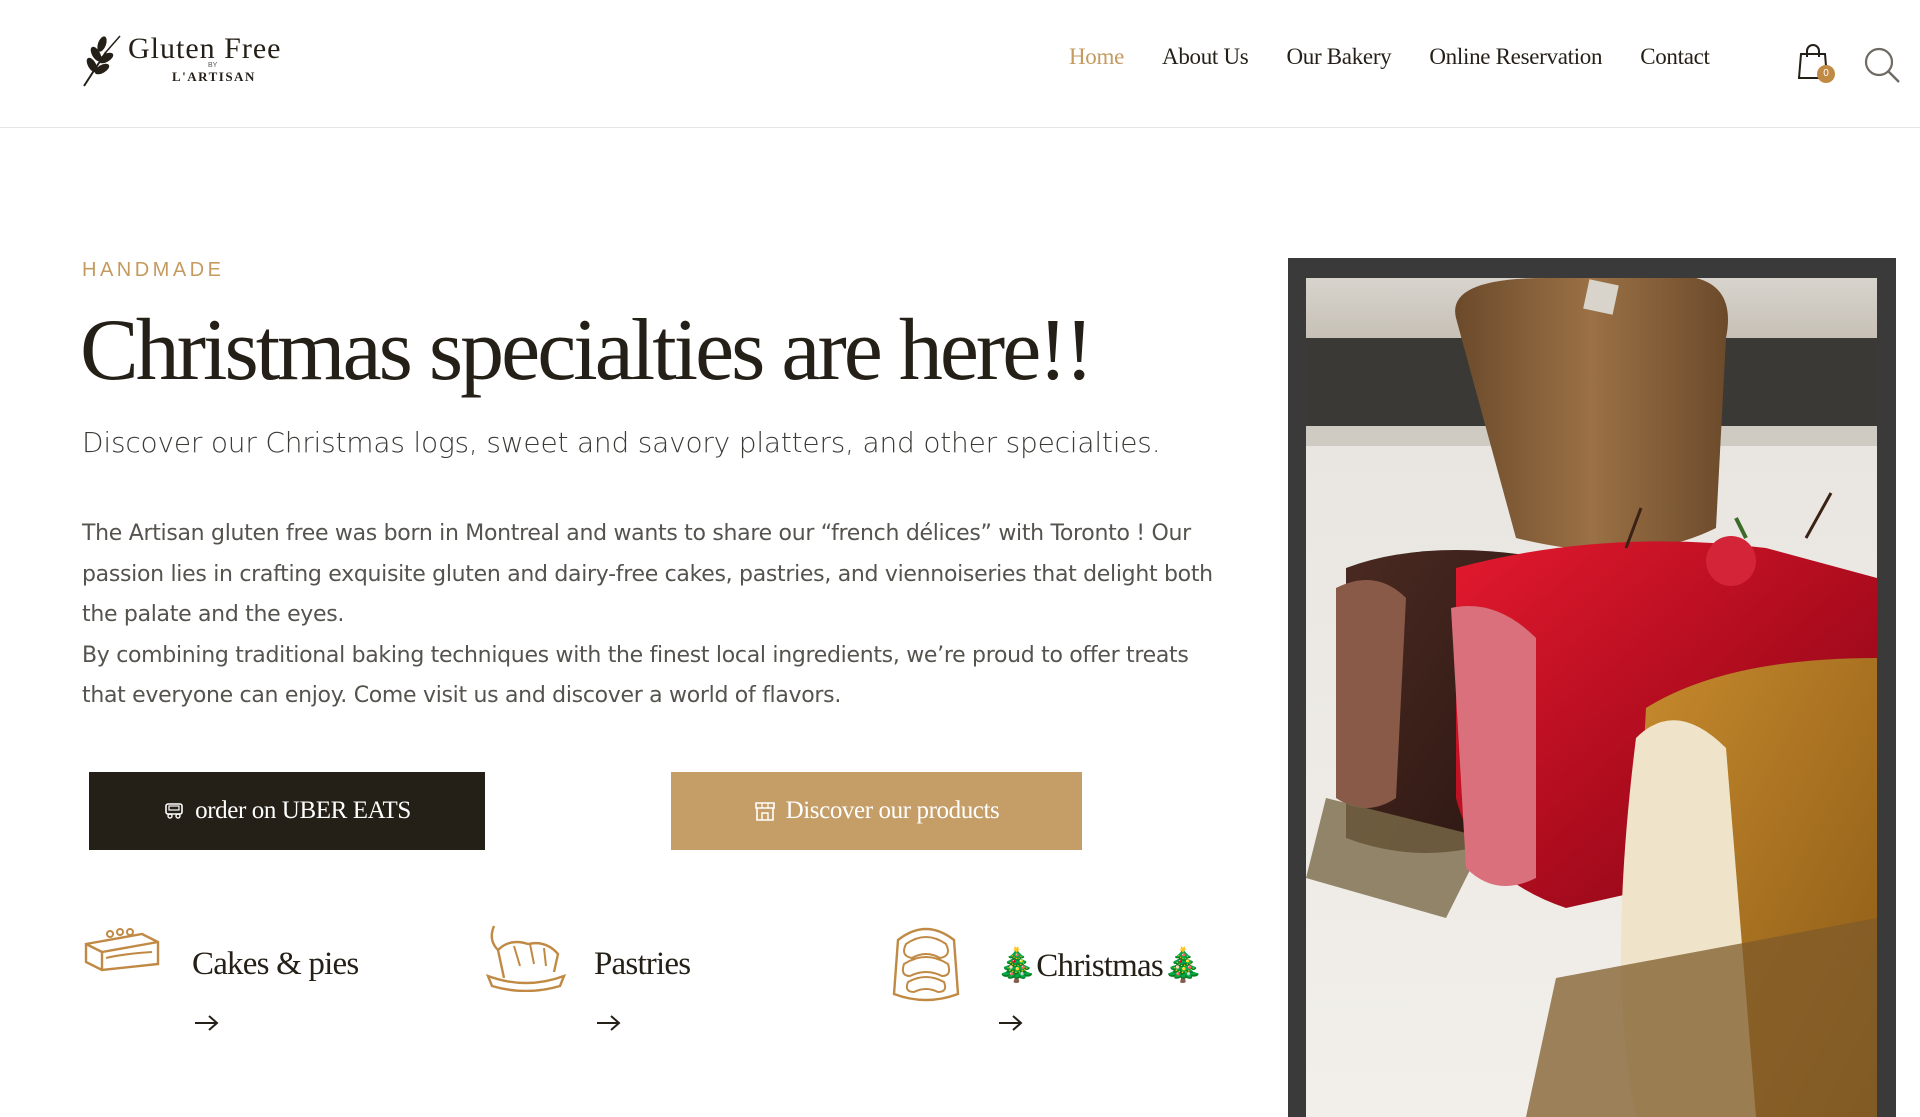  I want to click on yule-log-icon, so click(926, 964).